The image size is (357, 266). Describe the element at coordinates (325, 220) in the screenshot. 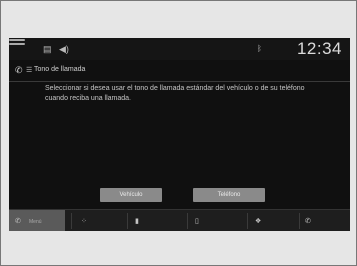

I see `tab-phone-ring: ✆` at that location.